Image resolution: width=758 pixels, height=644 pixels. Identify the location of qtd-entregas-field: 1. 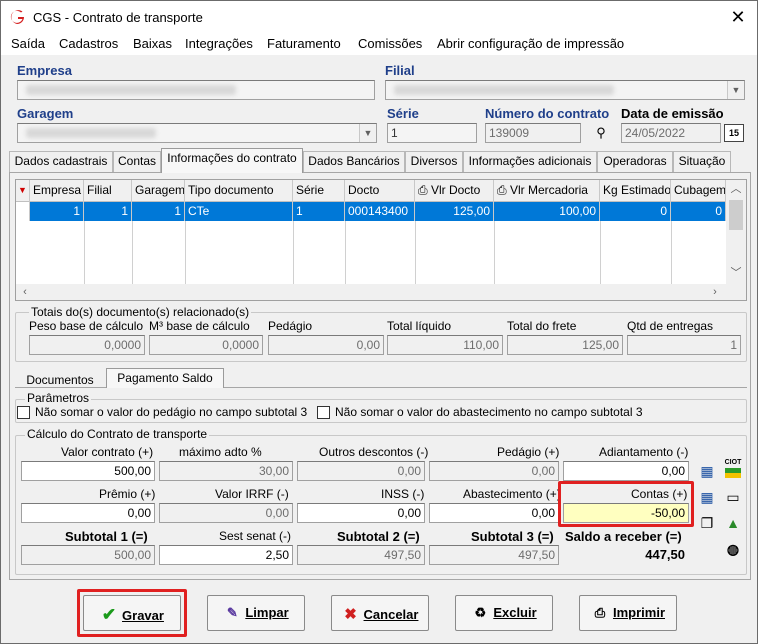
(684, 345).